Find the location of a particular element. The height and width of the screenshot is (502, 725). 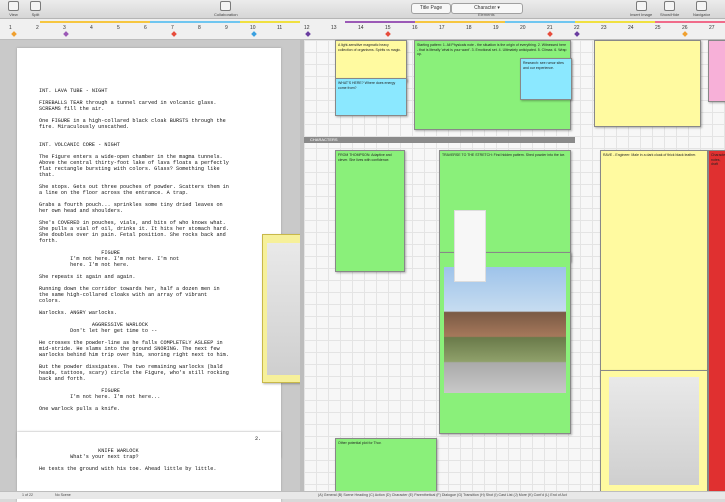

view-button: View is located at coordinates (13, 9).